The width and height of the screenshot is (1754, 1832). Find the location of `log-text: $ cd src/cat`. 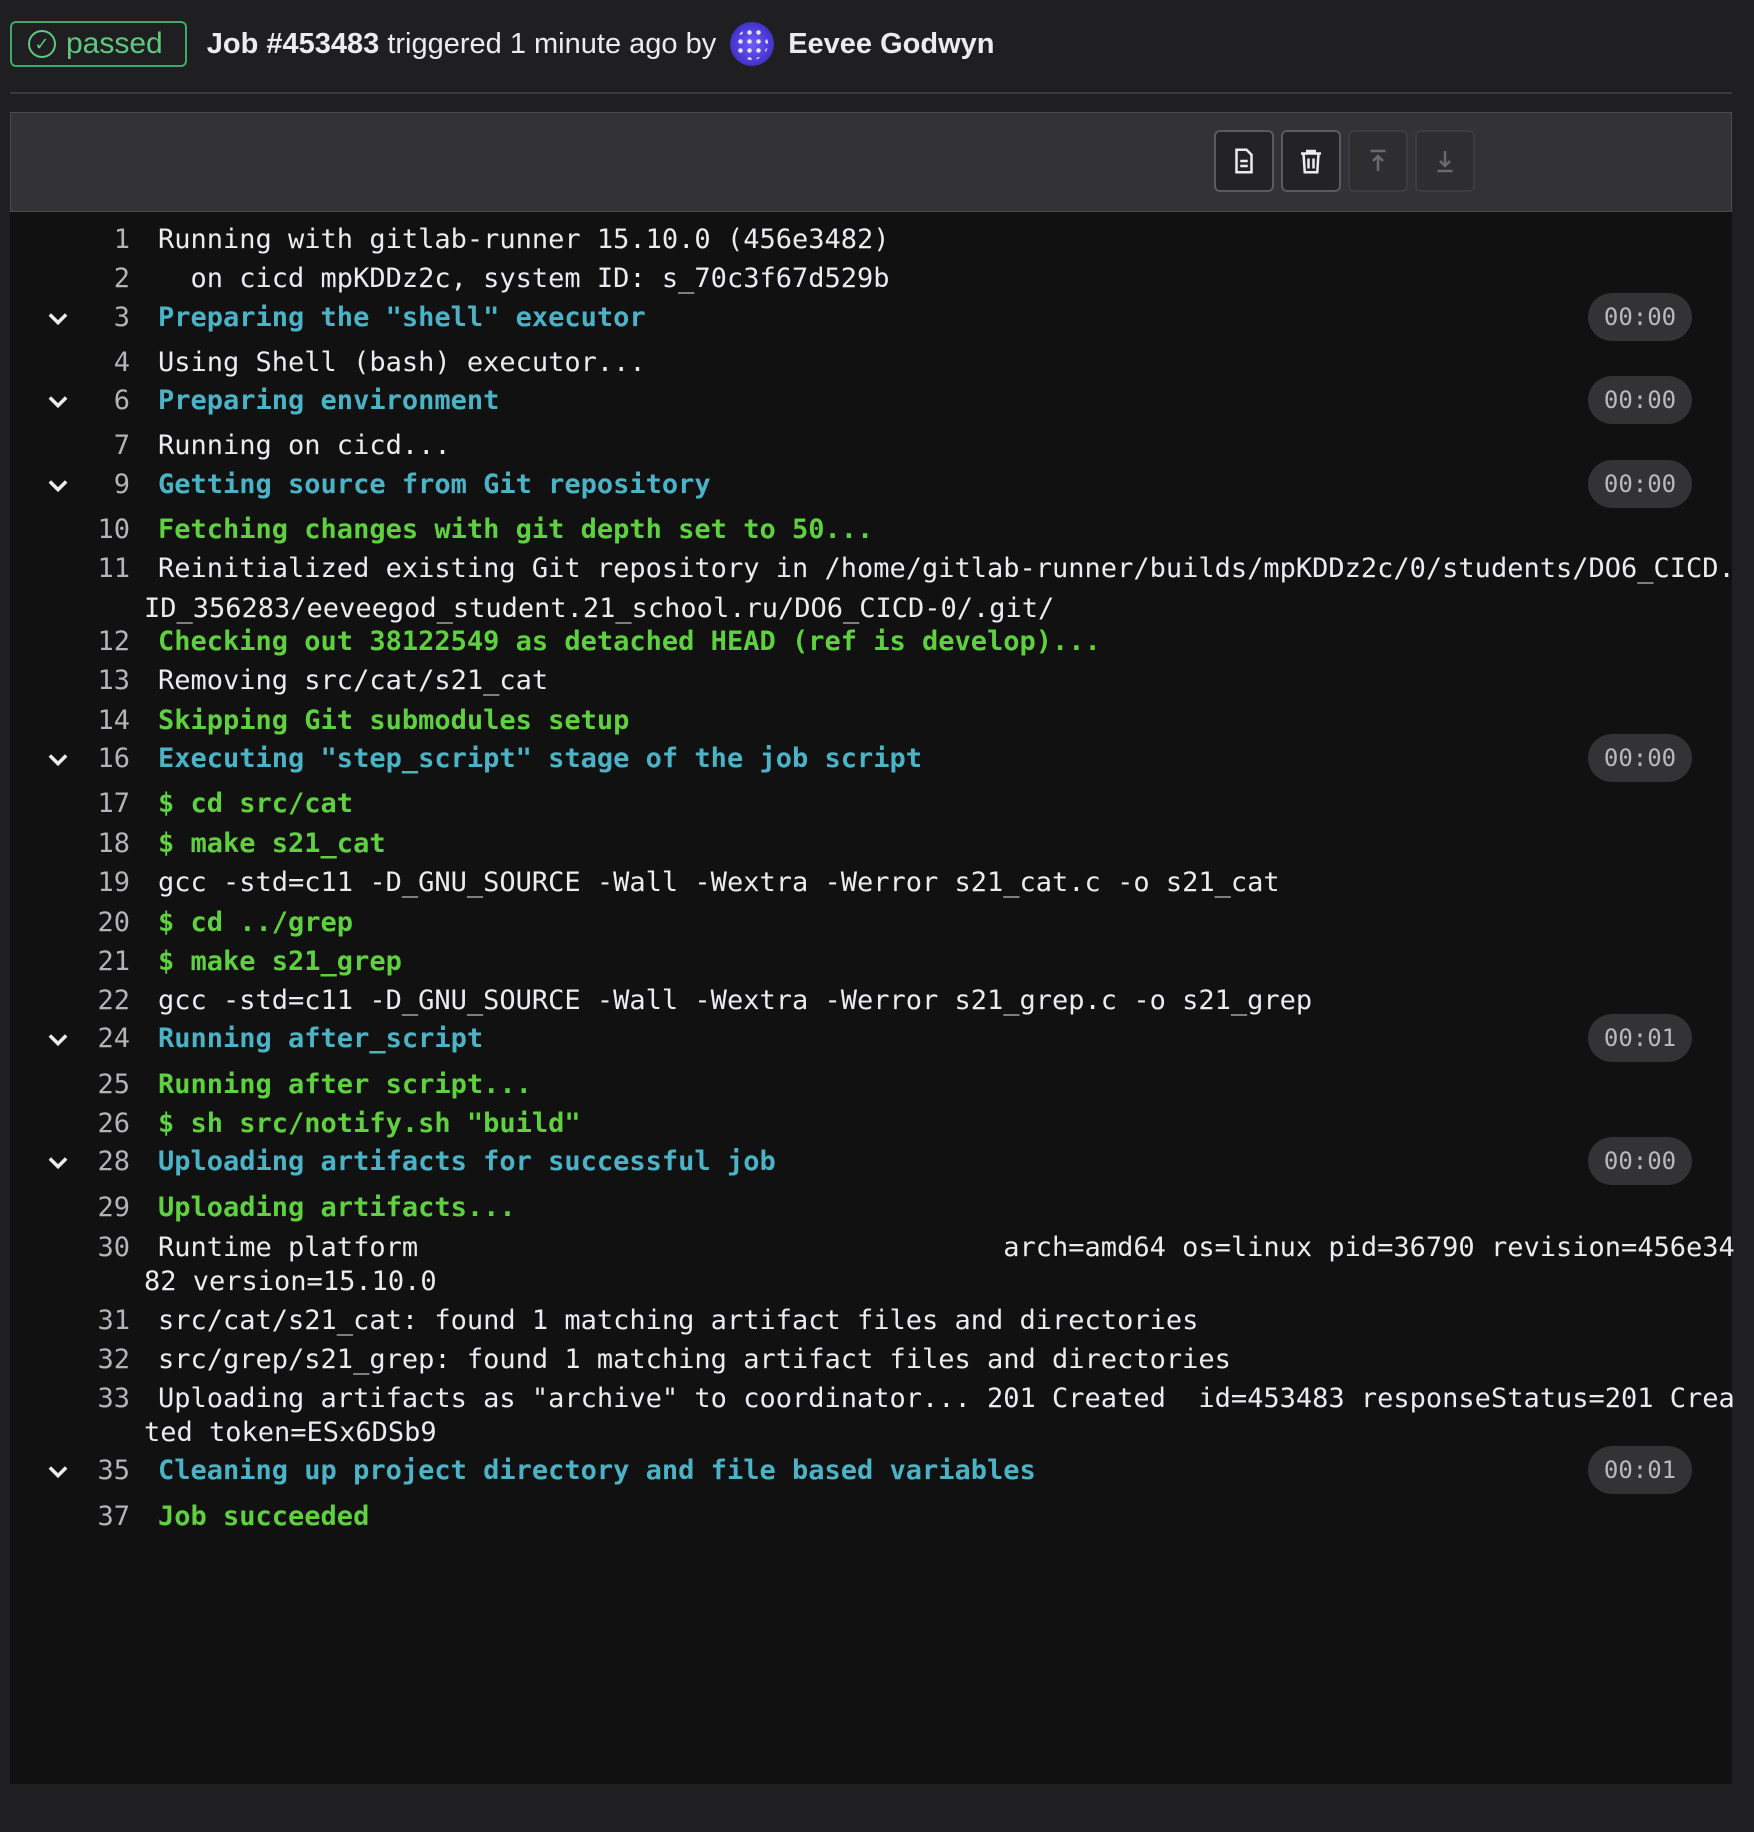

log-text: $ cd src/cat is located at coordinates (256, 803).